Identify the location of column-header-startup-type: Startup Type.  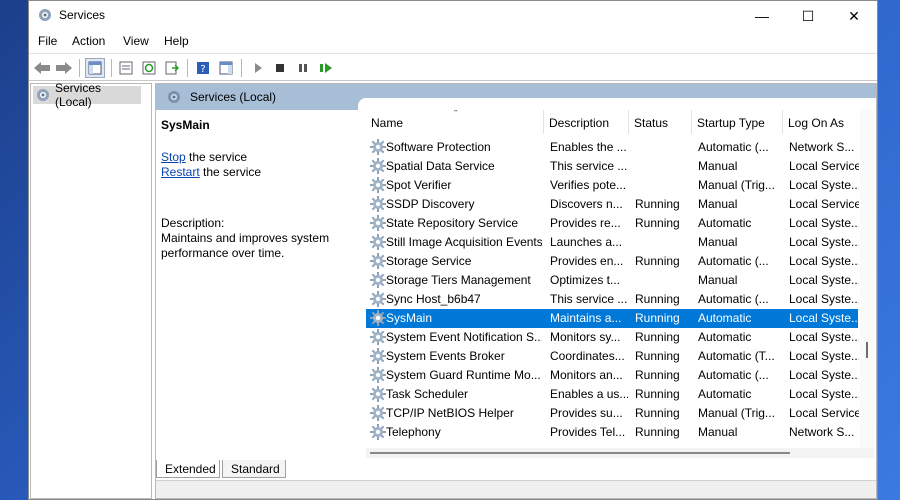
(737, 122).